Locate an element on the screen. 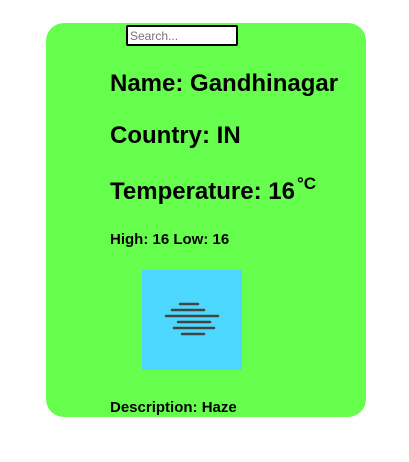 The height and width of the screenshot is (462, 409). temperature: Temperature: 16 °C is located at coordinates (213, 190).